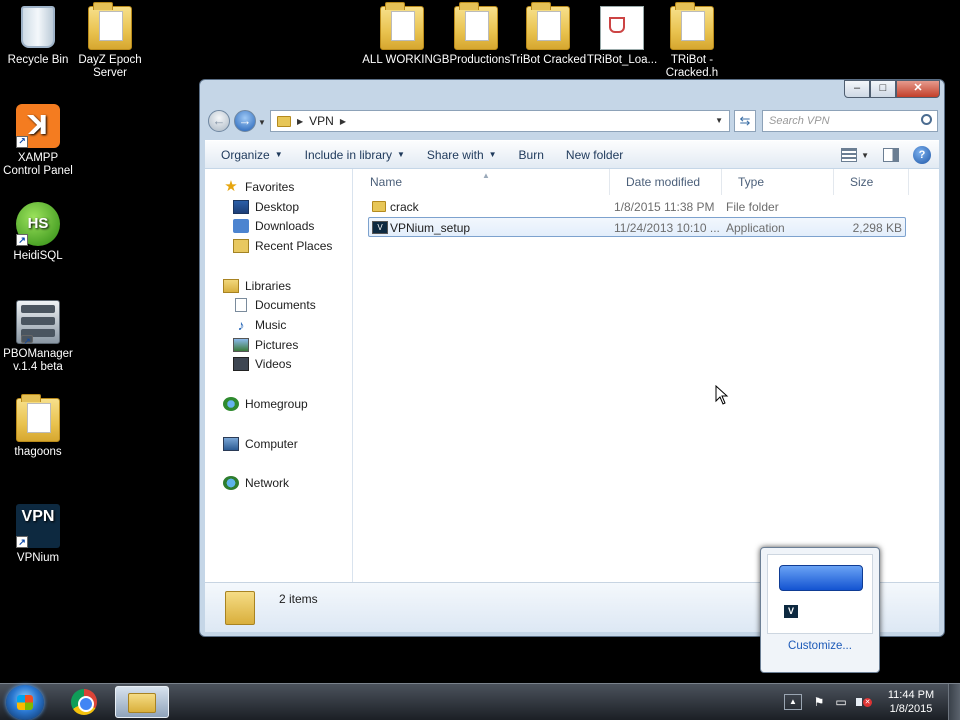 This screenshot has width=960, height=720. I want to click on nav-documents: Documents, so click(278, 305).